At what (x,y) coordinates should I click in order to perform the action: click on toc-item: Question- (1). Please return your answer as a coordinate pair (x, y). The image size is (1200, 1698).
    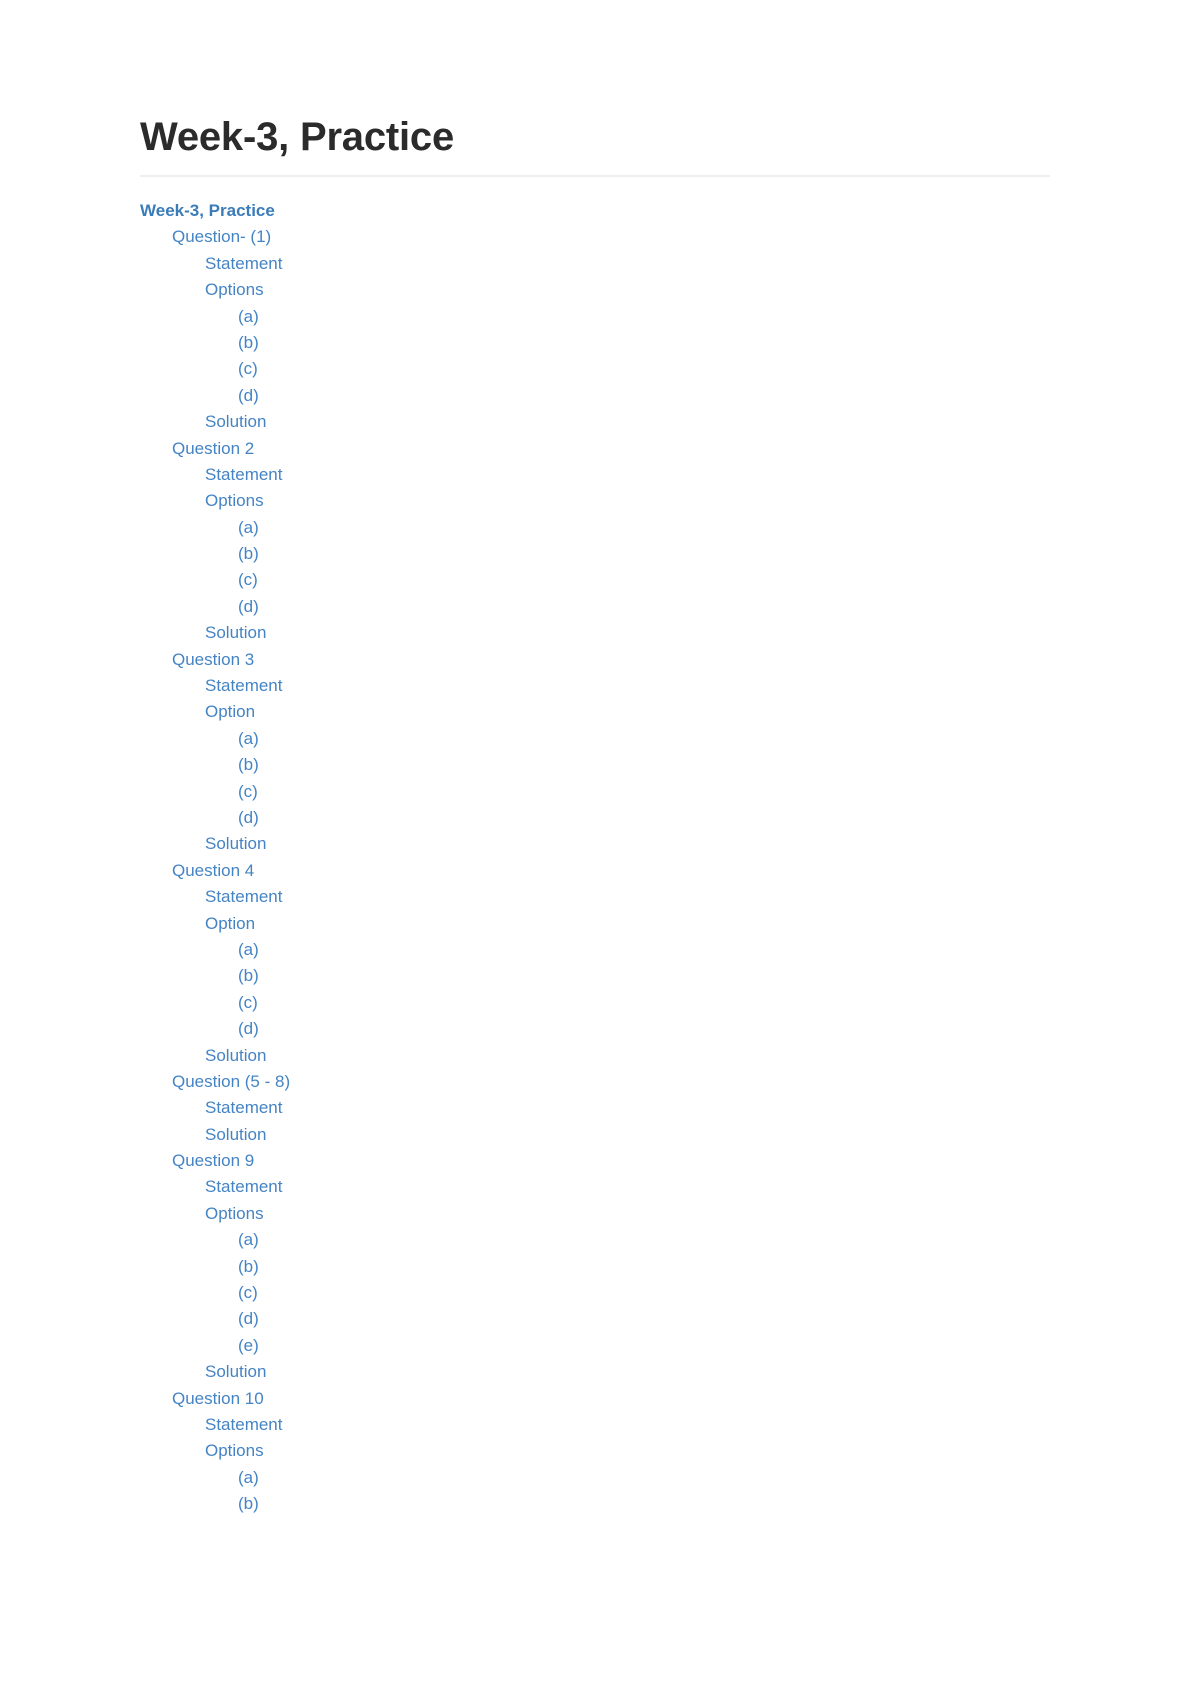
    Looking at the image, I should click on (600, 237).